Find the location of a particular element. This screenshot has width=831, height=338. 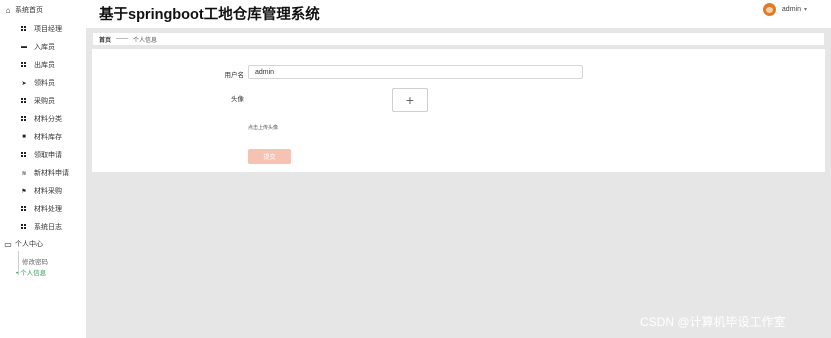

sidebar-item-label: 领取申请 is located at coordinates (48, 155).